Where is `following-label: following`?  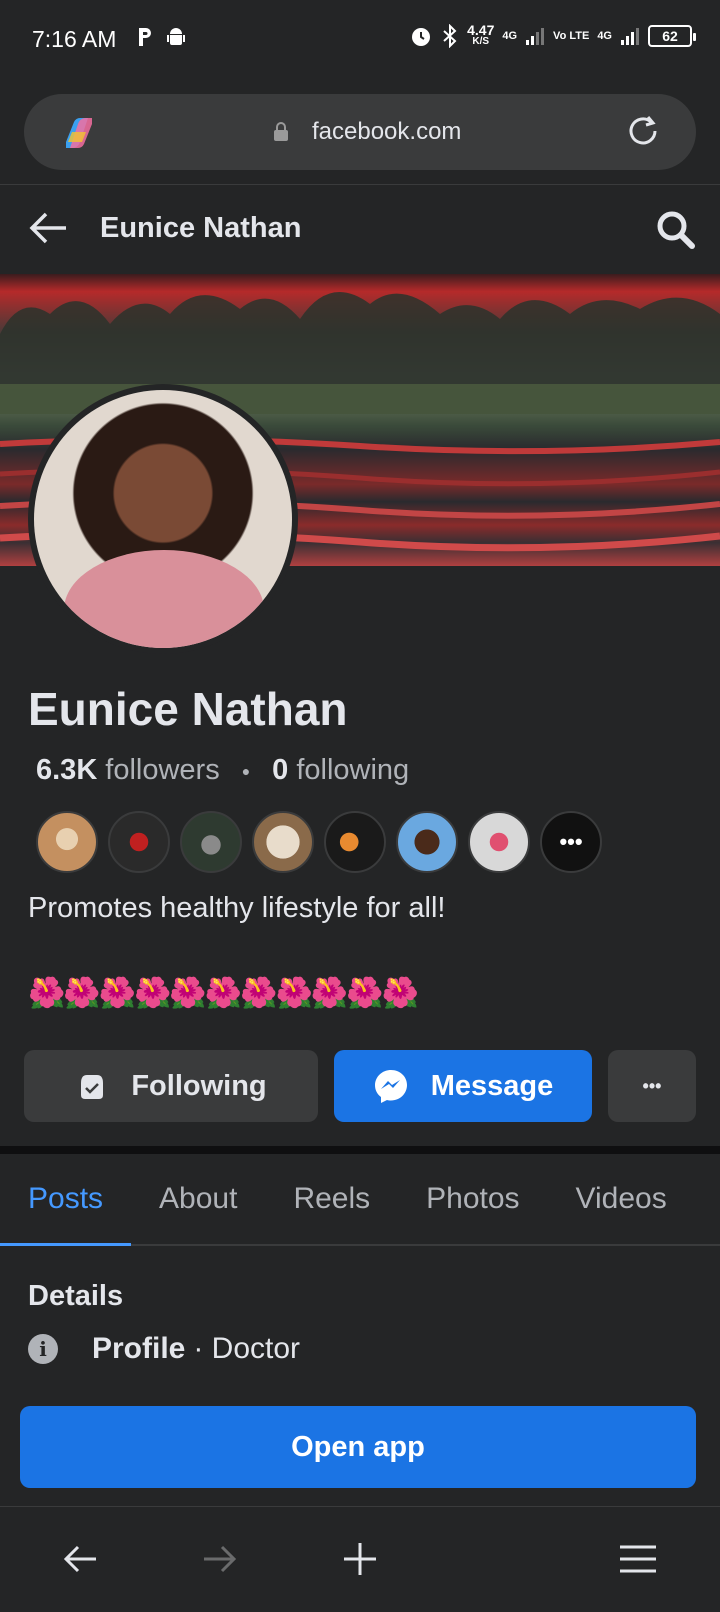 following-label: following is located at coordinates (352, 770).